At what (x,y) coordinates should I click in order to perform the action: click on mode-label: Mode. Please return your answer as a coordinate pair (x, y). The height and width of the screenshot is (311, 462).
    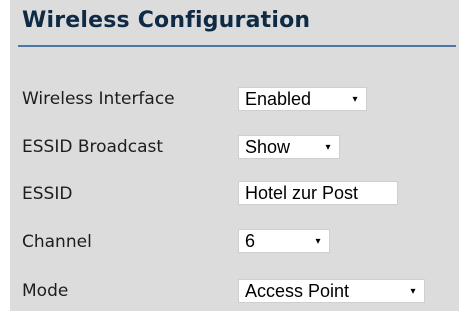
    Looking at the image, I should click on (45, 291).